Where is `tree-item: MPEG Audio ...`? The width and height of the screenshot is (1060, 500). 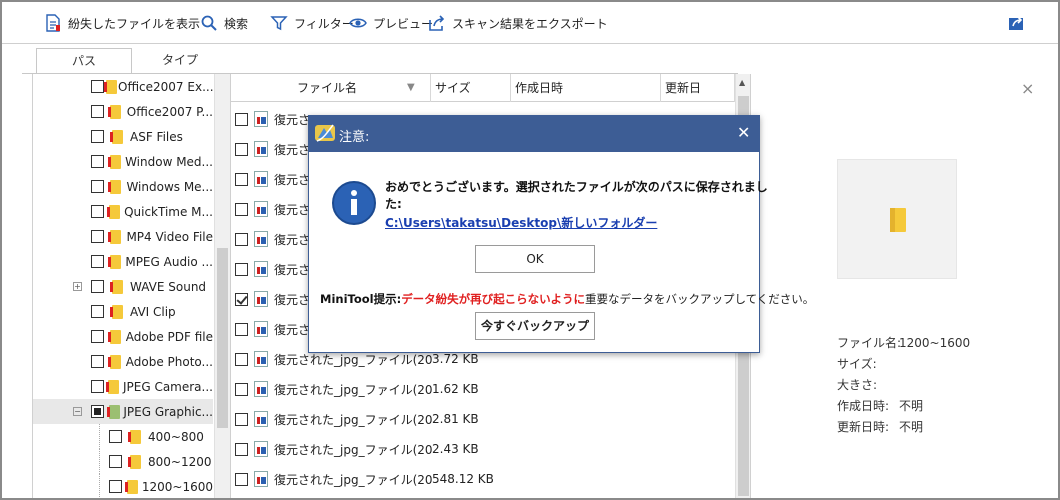 tree-item: MPEG Audio ... is located at coordinates (123, 261).